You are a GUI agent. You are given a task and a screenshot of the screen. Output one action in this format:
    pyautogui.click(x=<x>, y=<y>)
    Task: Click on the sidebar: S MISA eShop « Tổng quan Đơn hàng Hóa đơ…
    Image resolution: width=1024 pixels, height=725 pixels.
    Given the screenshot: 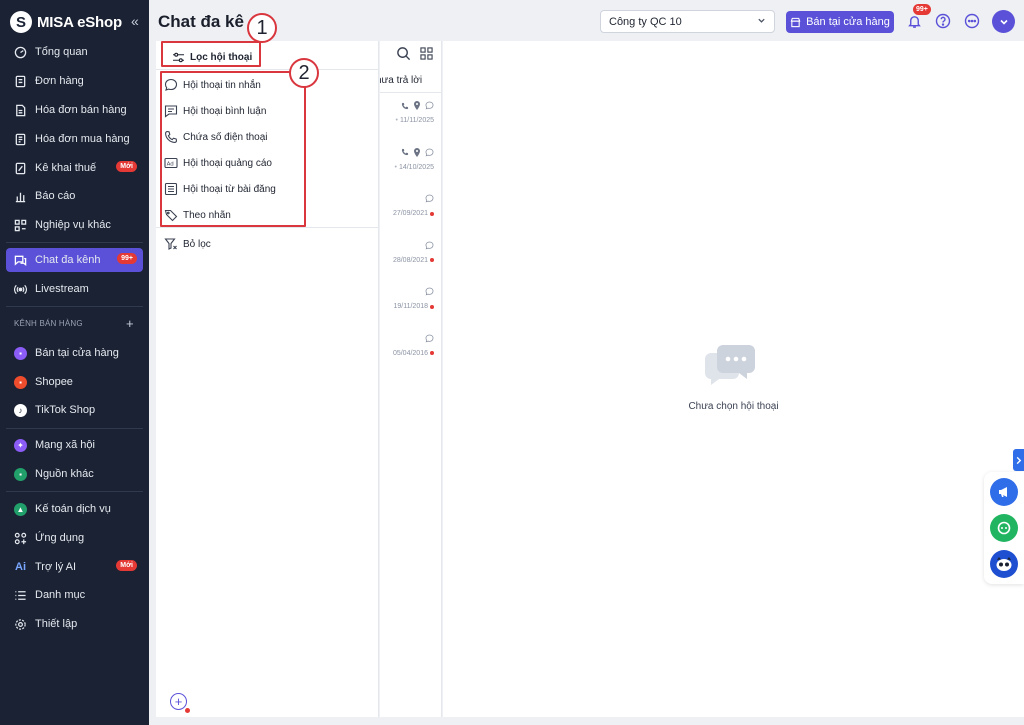 What is the action you would take?
    pyautogui.click(x=74, y=362)
    